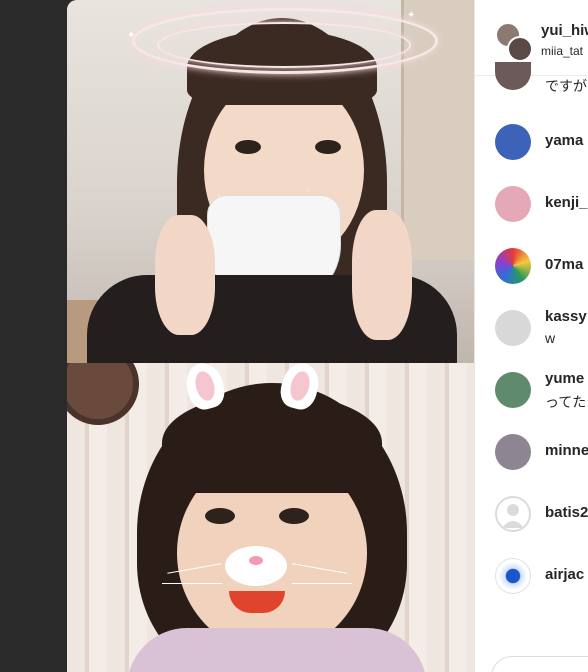 This screenshot has width=588, height=672. I want to click on comment-username: yama, so click(564, 140).